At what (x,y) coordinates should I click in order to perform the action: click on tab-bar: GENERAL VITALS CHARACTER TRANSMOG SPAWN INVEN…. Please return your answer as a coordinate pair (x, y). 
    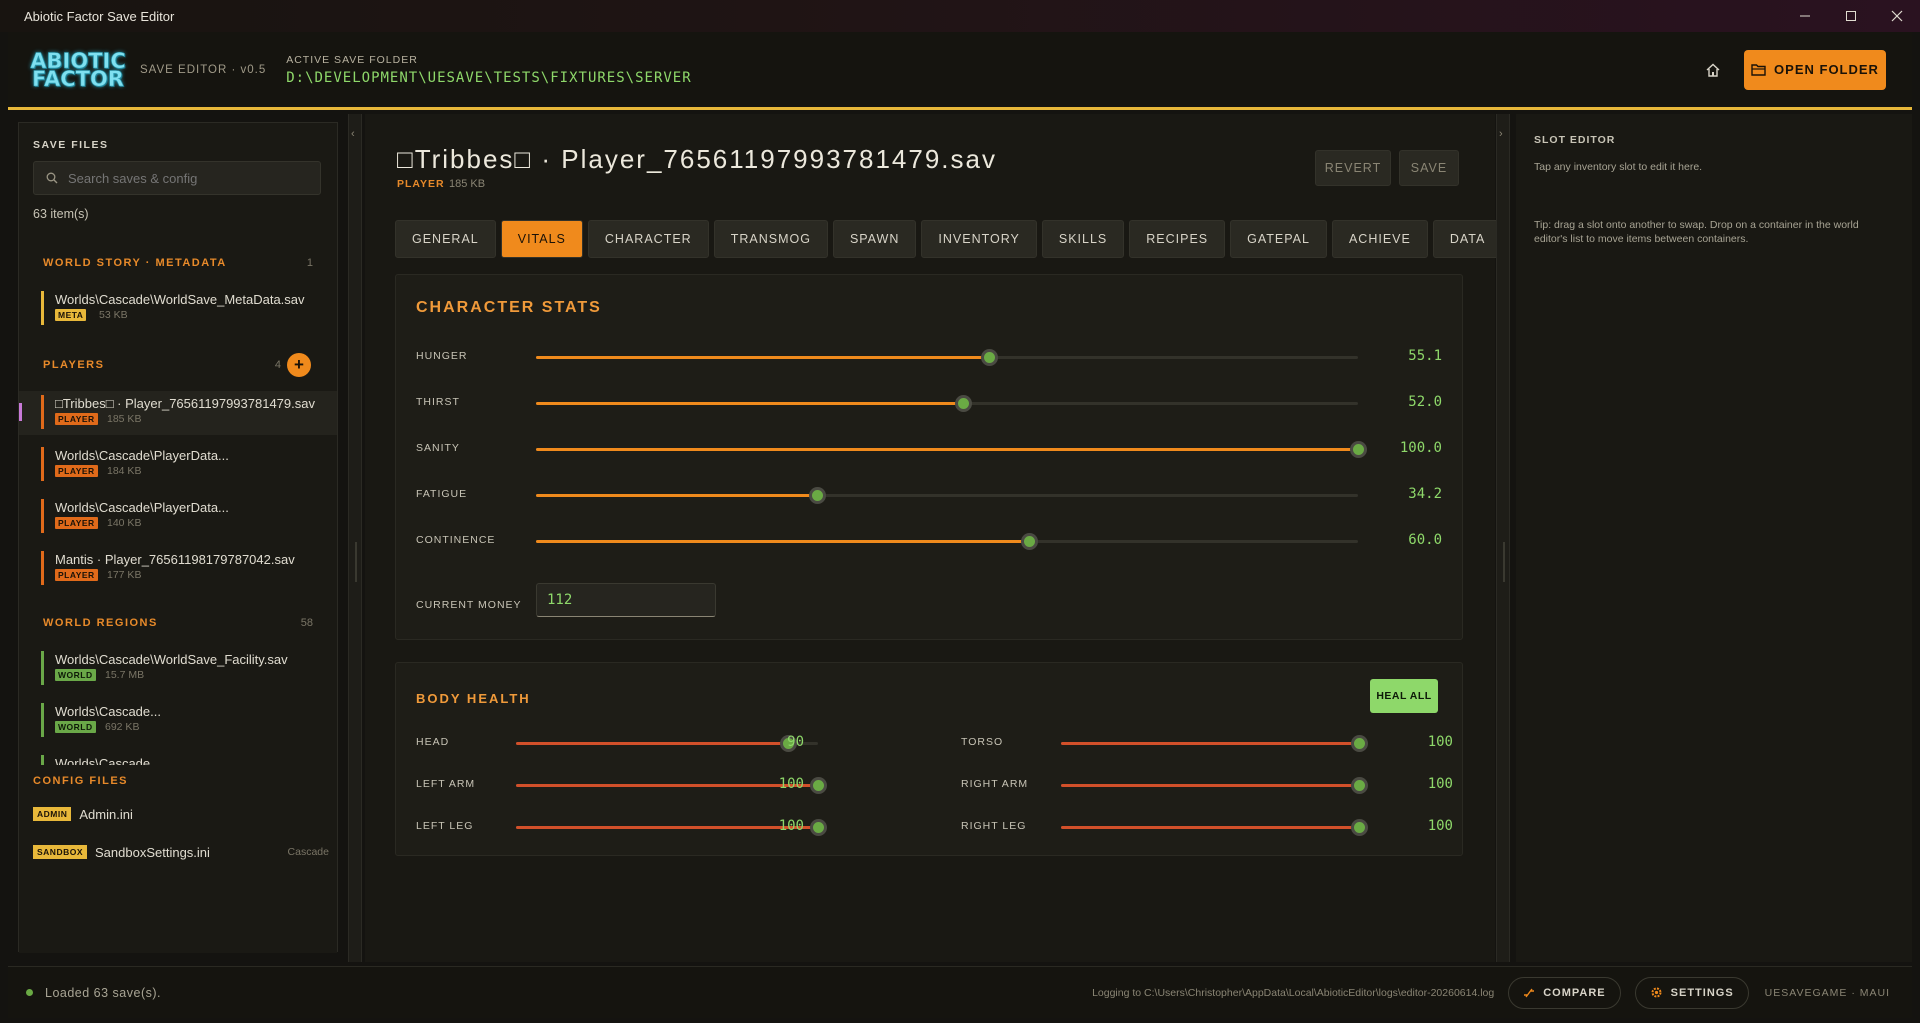
    Looking at the image, I should click on (949, 239).